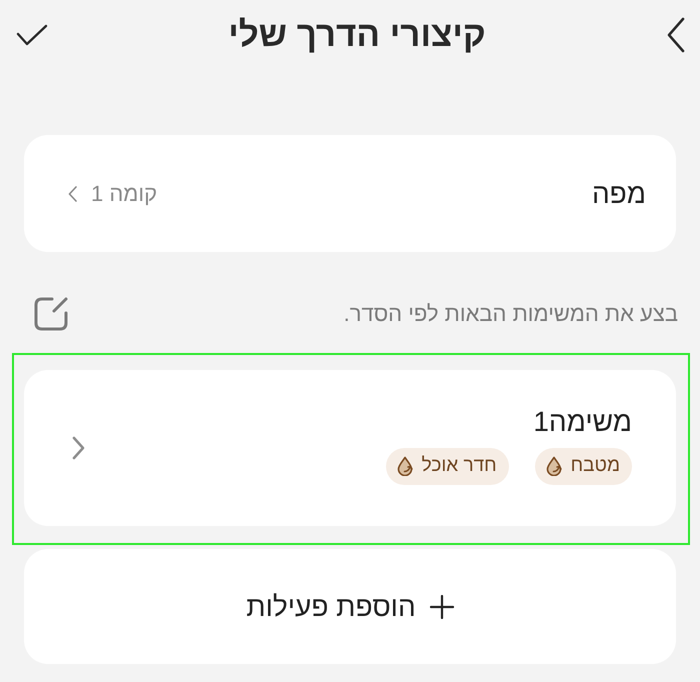 This screenshot has height=682, width=700. Describe the element at coordinates (582, 422) in the screenshot. I see `task-title: משימה1` at that location.